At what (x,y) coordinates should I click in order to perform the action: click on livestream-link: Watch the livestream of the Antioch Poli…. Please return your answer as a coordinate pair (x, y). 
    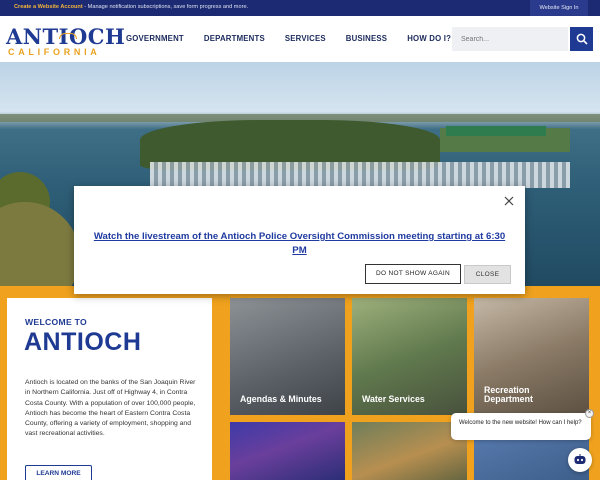
    Looking at the image, I should click on (299, 244).